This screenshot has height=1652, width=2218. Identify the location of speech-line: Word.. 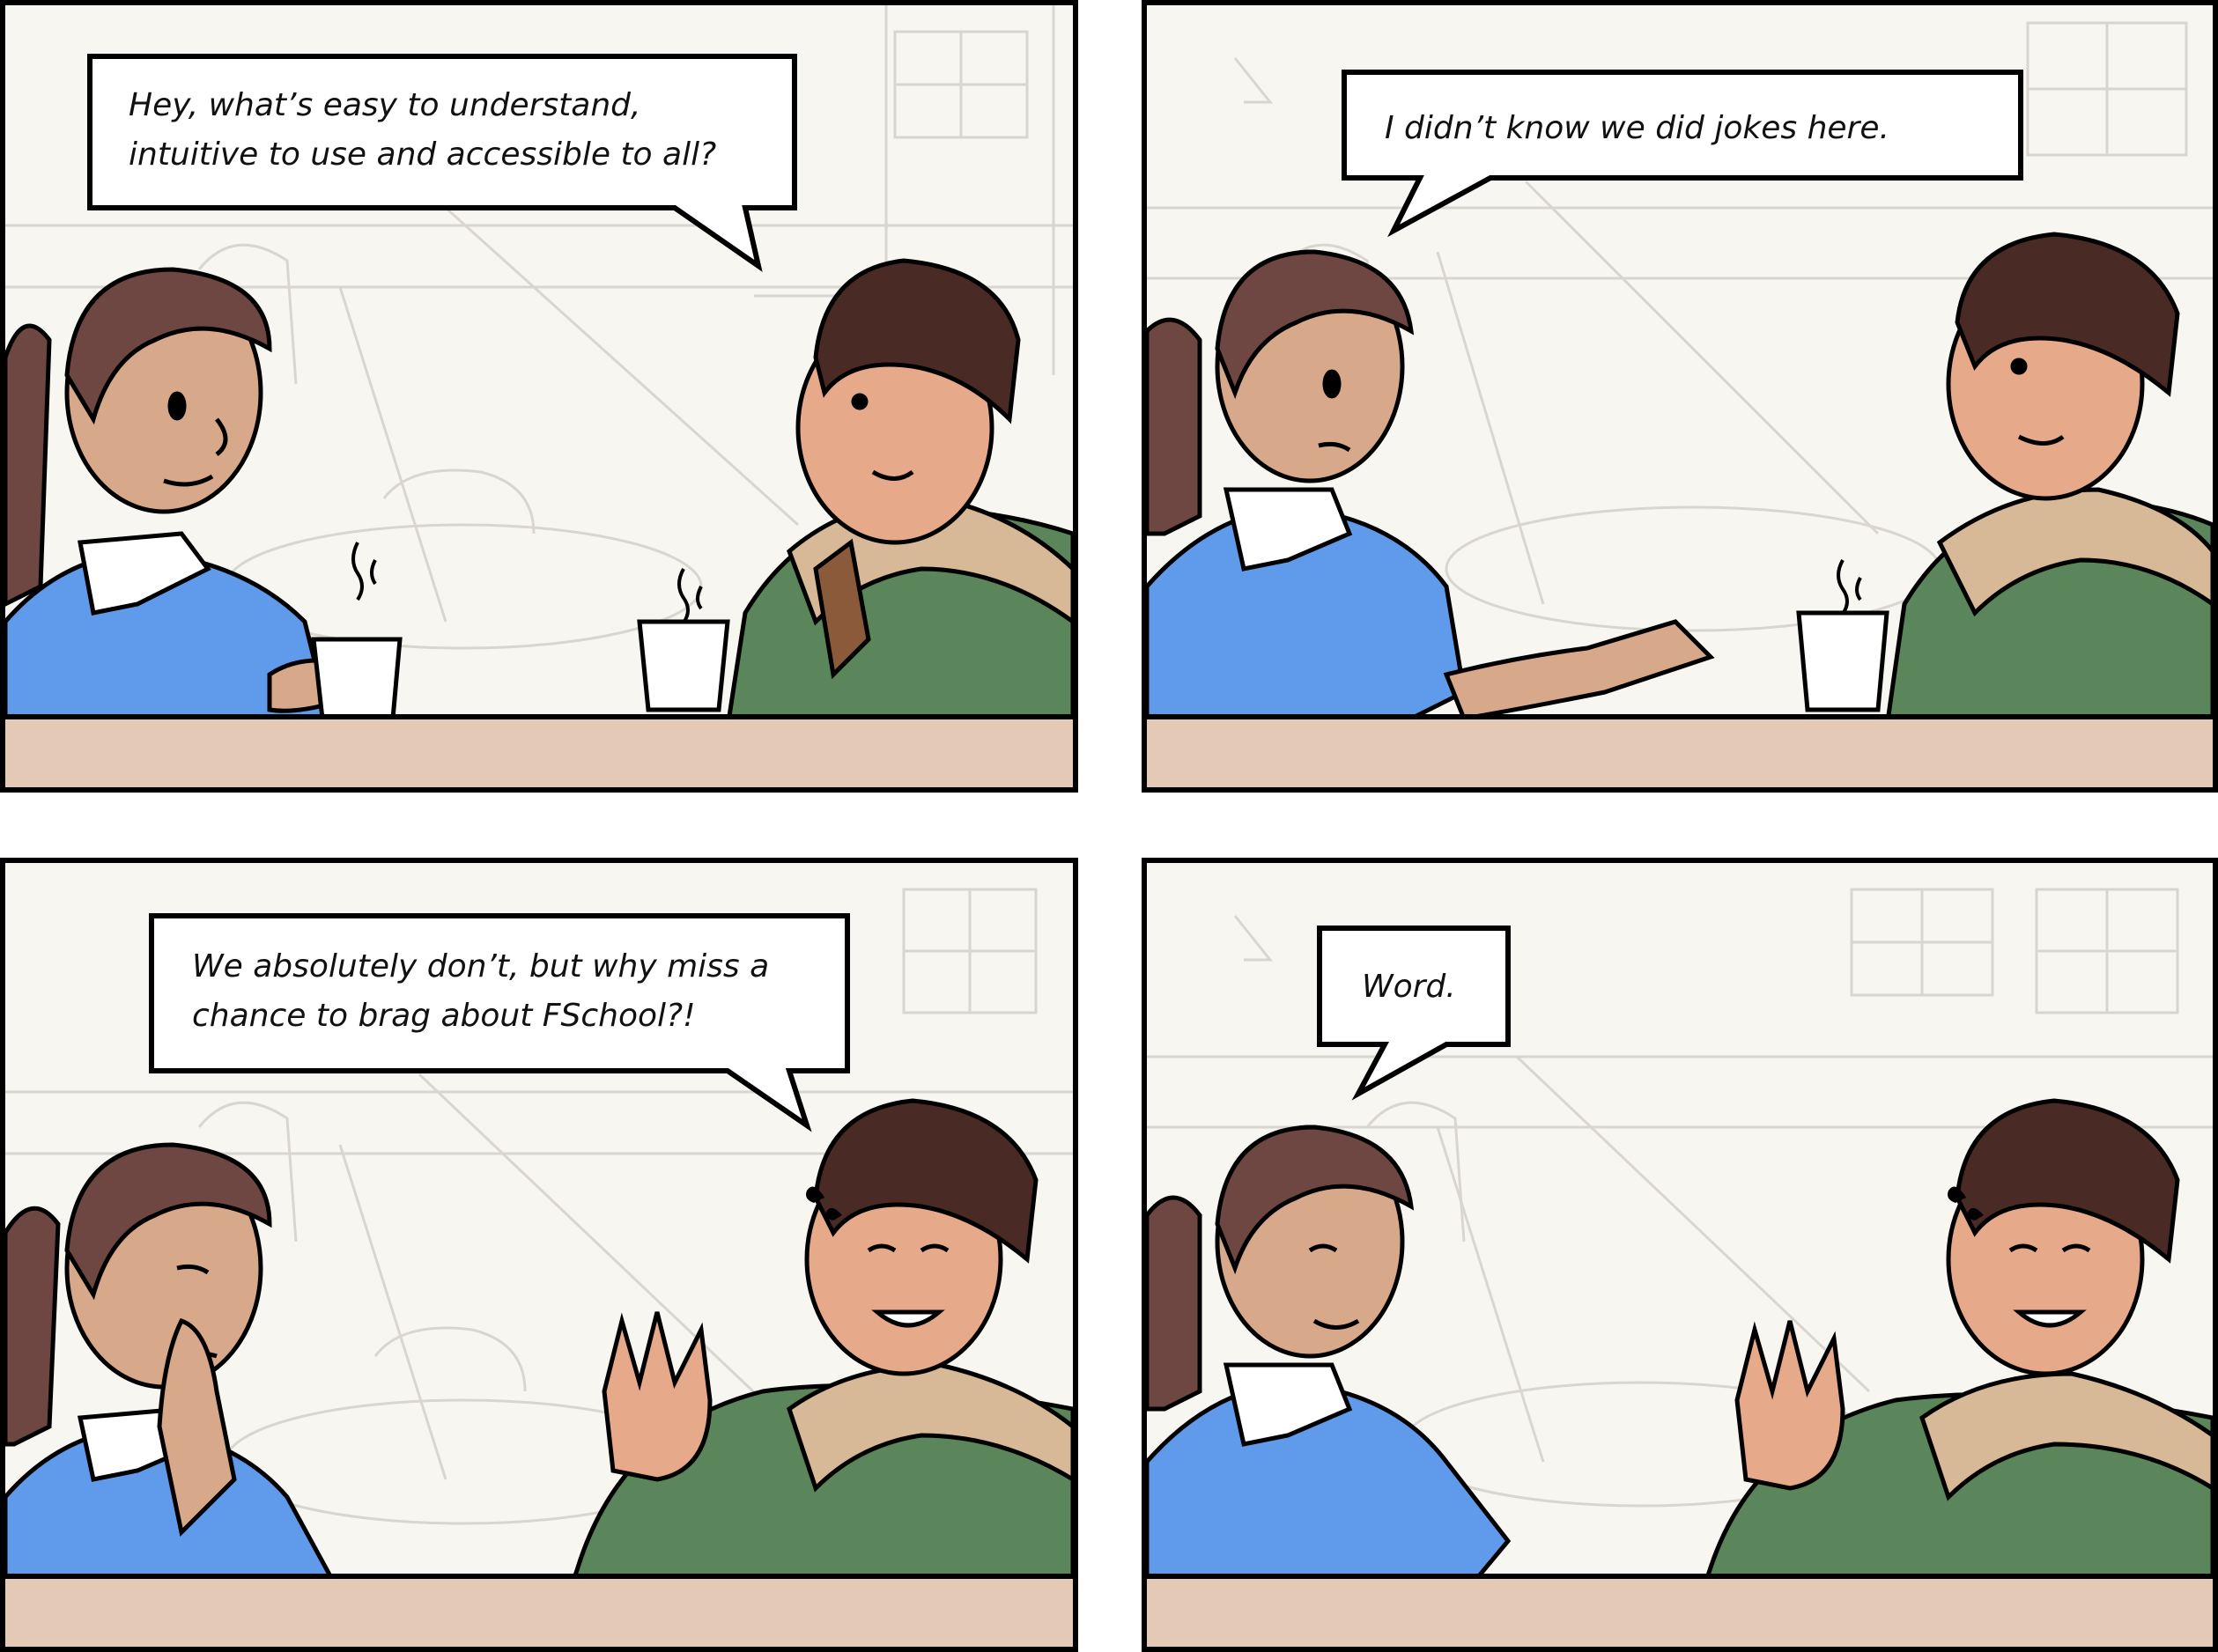
(1409, 987).